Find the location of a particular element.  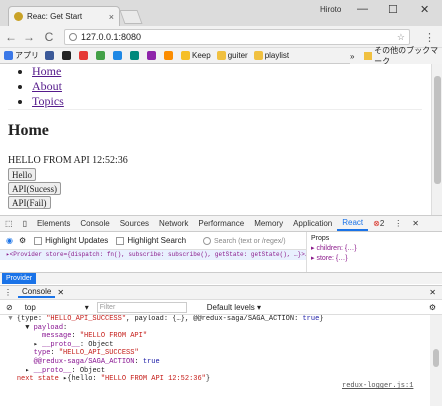

console-log-line: message: "HELLO FROM API" is located at coordinates (215, 336).